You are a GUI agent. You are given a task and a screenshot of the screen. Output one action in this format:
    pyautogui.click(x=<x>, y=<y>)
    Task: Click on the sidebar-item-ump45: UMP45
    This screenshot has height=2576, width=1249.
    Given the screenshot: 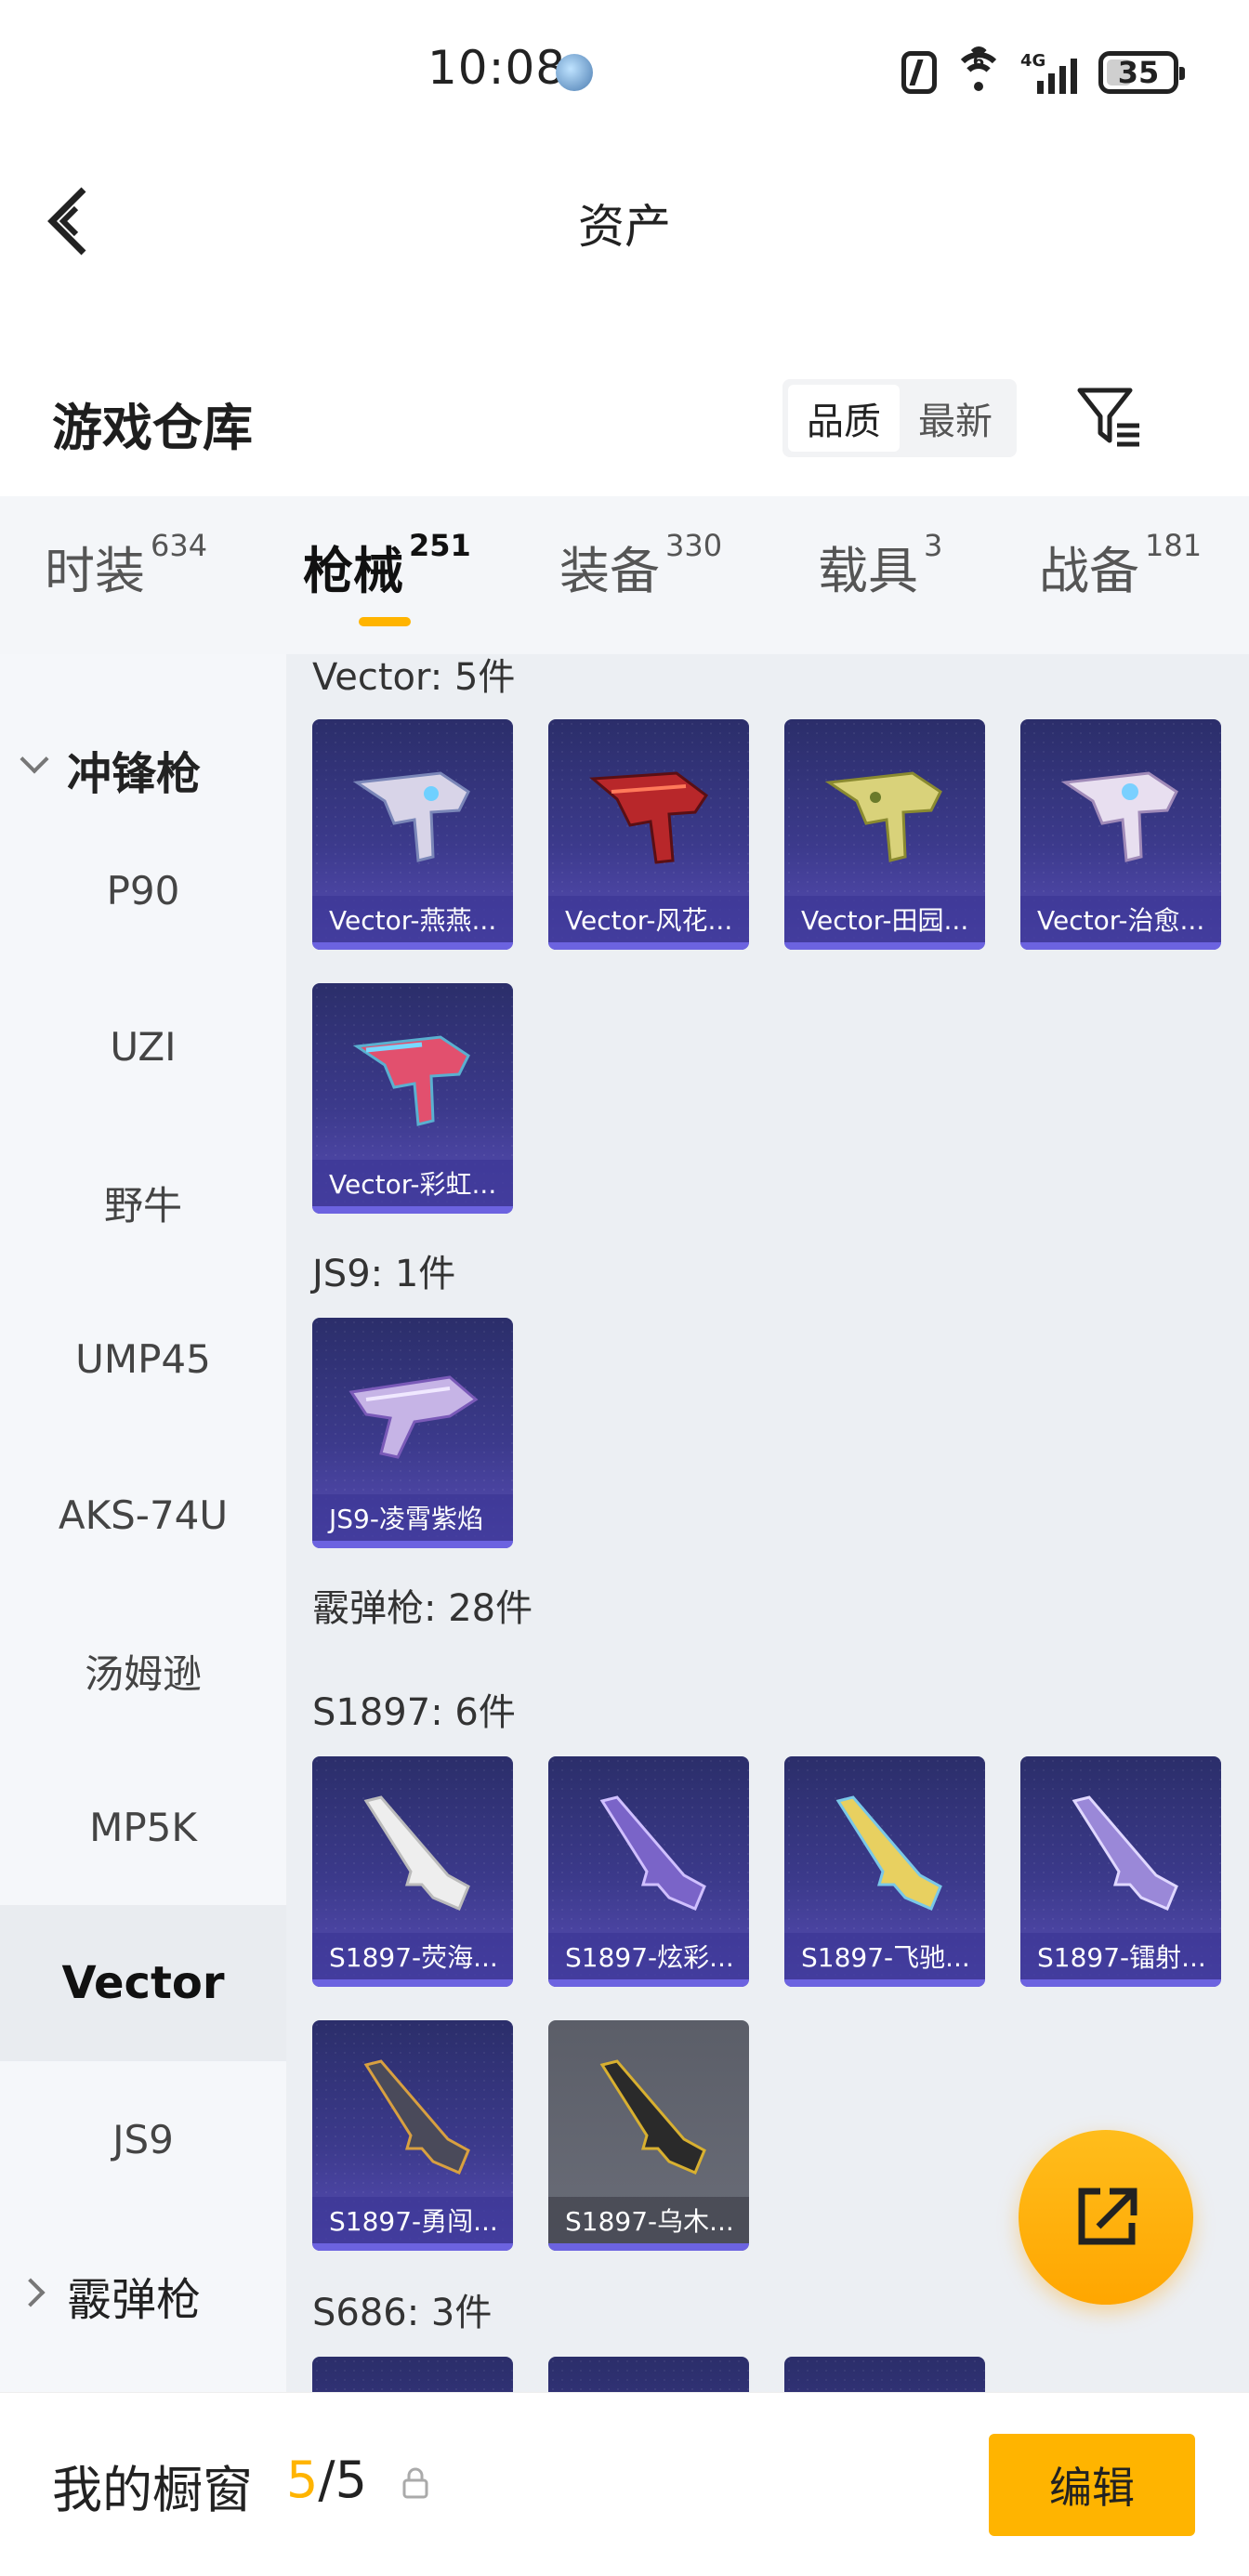 What is the action you would take?
    pyautogui.click(x=143, y=1359)
    